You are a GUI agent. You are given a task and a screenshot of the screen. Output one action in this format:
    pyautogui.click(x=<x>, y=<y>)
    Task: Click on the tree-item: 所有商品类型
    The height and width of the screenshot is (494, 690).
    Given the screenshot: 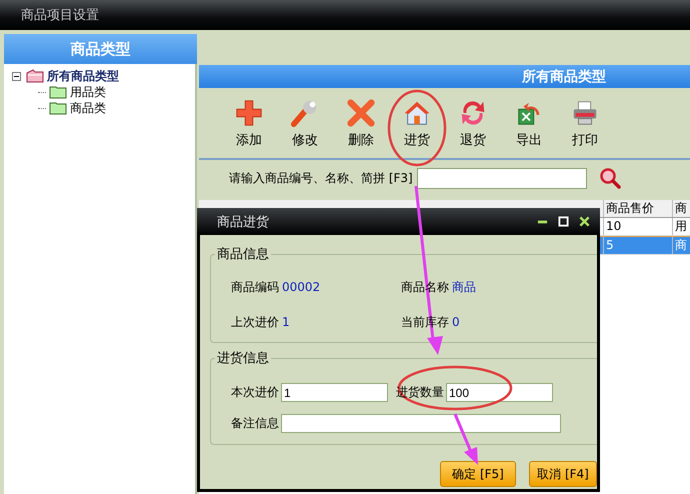 What is the action you would take?
    pyautogui.click(x=83, y=76)
    